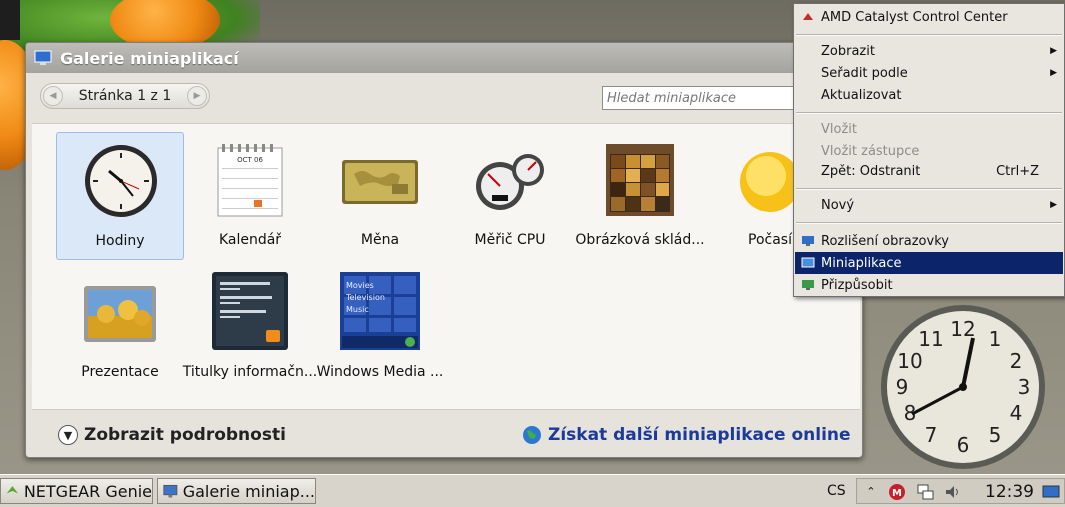 The height and width of the screenshot is (507, 1065). What do you see at coordinates (931, 435) in the screenshot?
I see `svg-text: 7` at bounding box center [931, 435].